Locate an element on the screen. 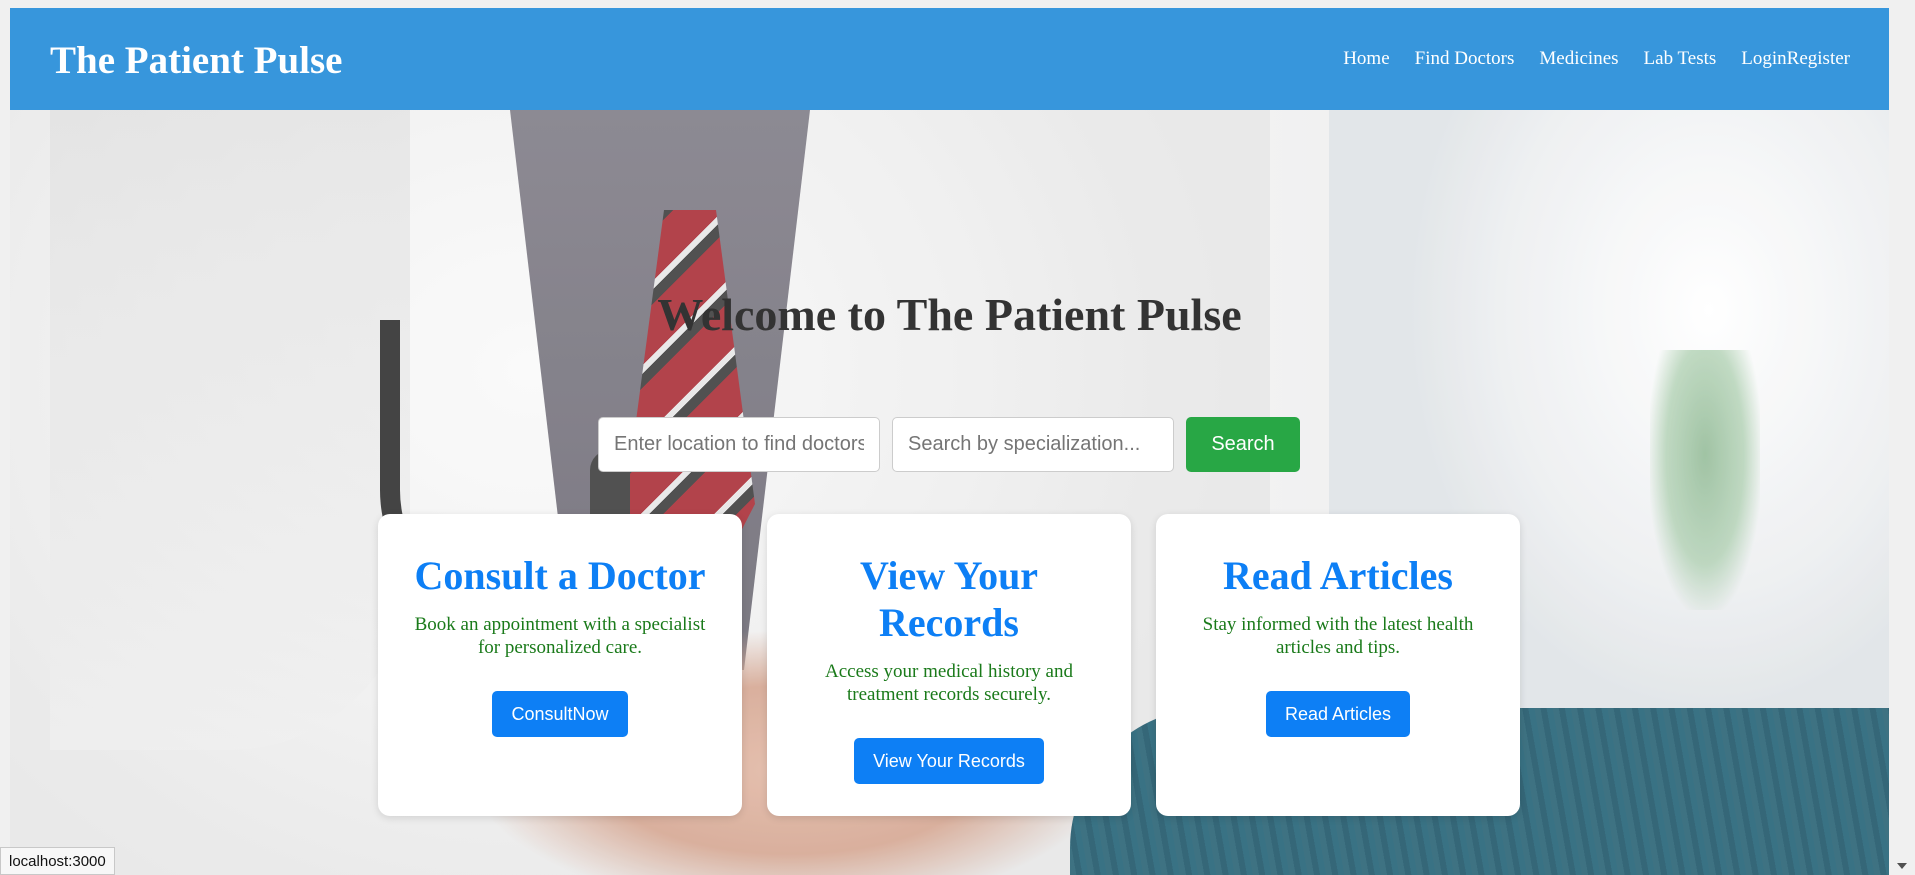  nav-medicines: Medicines is located at coordinates (1578, 59).